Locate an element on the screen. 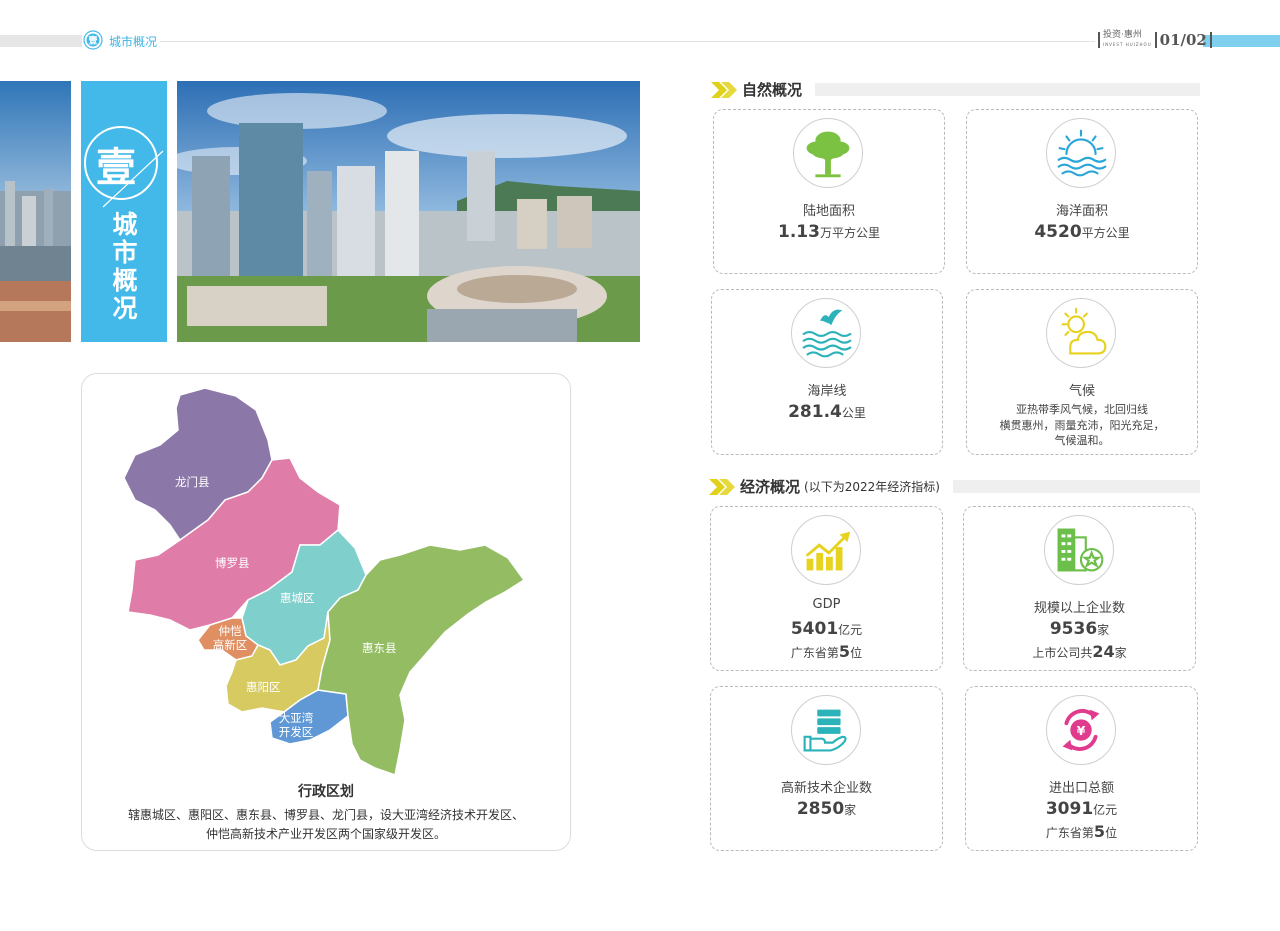 The height and width of the screenshot is (931, 1280). page-number: 01/02 is located at coordinates (1183, 40).